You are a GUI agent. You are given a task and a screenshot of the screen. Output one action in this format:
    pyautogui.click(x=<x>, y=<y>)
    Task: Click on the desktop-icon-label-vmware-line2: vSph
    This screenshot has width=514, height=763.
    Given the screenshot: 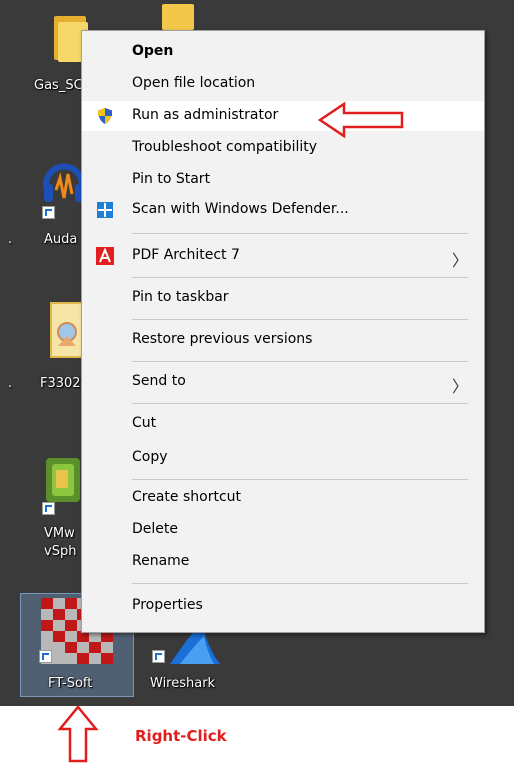 What is the action you would take?
    pyautogui.click(x=60, y=551)
    